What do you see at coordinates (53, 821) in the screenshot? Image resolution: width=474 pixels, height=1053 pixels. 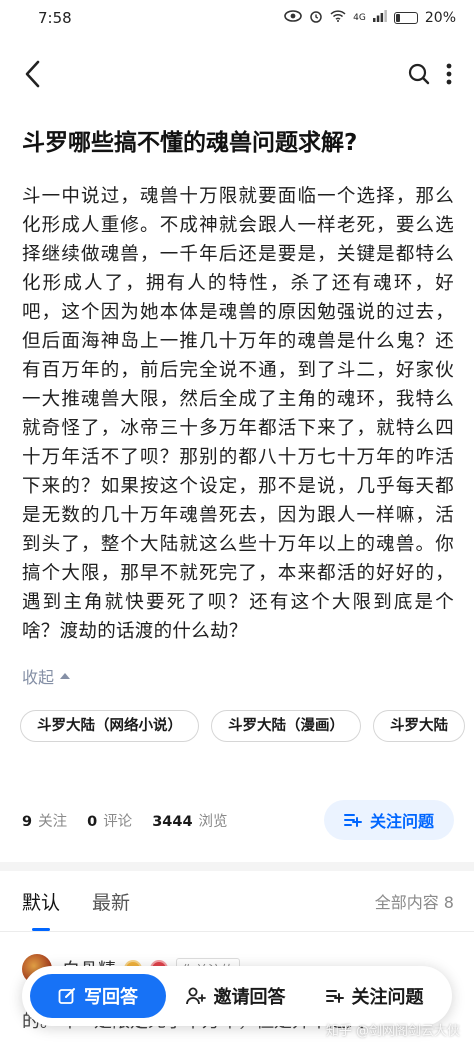 I see `followers-label: 关注` at bounding box center [53, 821].